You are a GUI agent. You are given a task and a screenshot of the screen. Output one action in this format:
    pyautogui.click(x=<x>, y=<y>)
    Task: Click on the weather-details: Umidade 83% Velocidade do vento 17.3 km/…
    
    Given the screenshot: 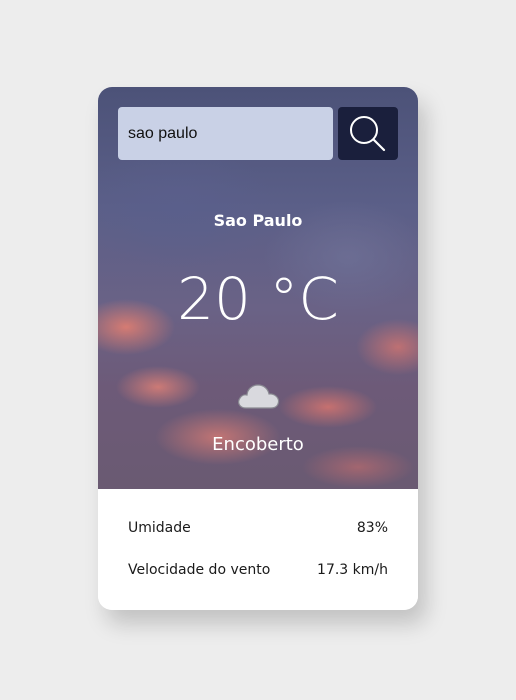 What is the action you would take?
    pyautogui.click(x=258, y=549)
    